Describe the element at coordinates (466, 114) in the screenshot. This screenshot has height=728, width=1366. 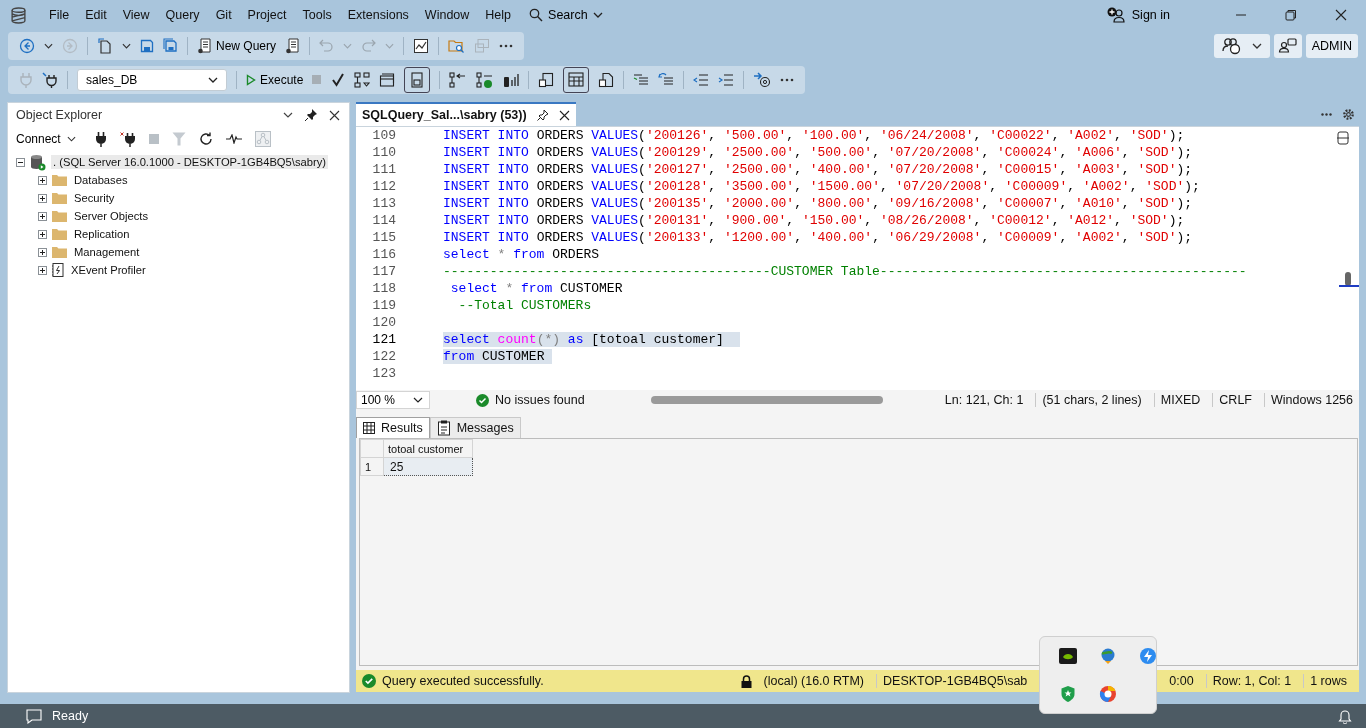
I see `document-tab: SQLQuery_Sal...\sabry (53))` at that location.